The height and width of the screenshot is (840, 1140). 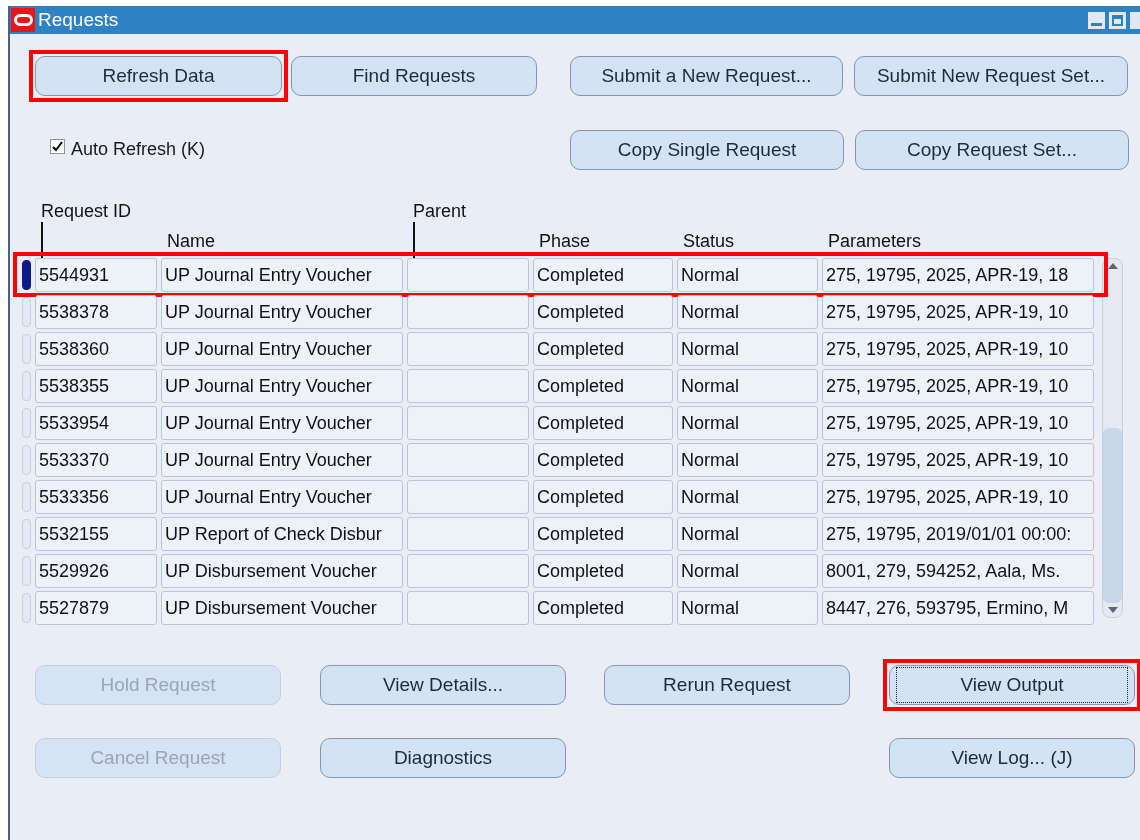 I want to click on table-cell: 5533370, so click(x=96, y=460).